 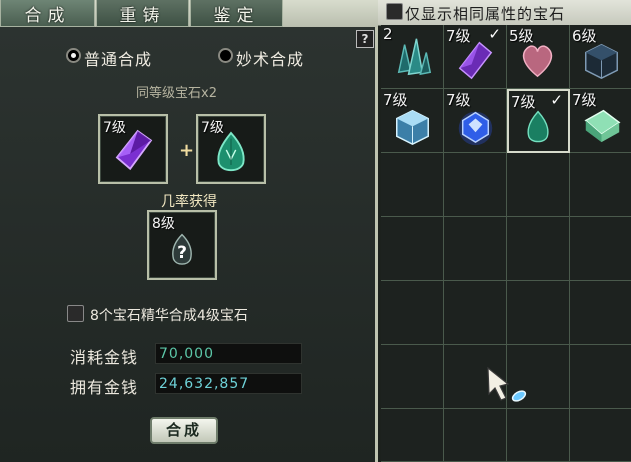 What do you see at coordinates (365, 39) in the screenshot?
I see `help-icon: ?` at bounding box center [365, 39].